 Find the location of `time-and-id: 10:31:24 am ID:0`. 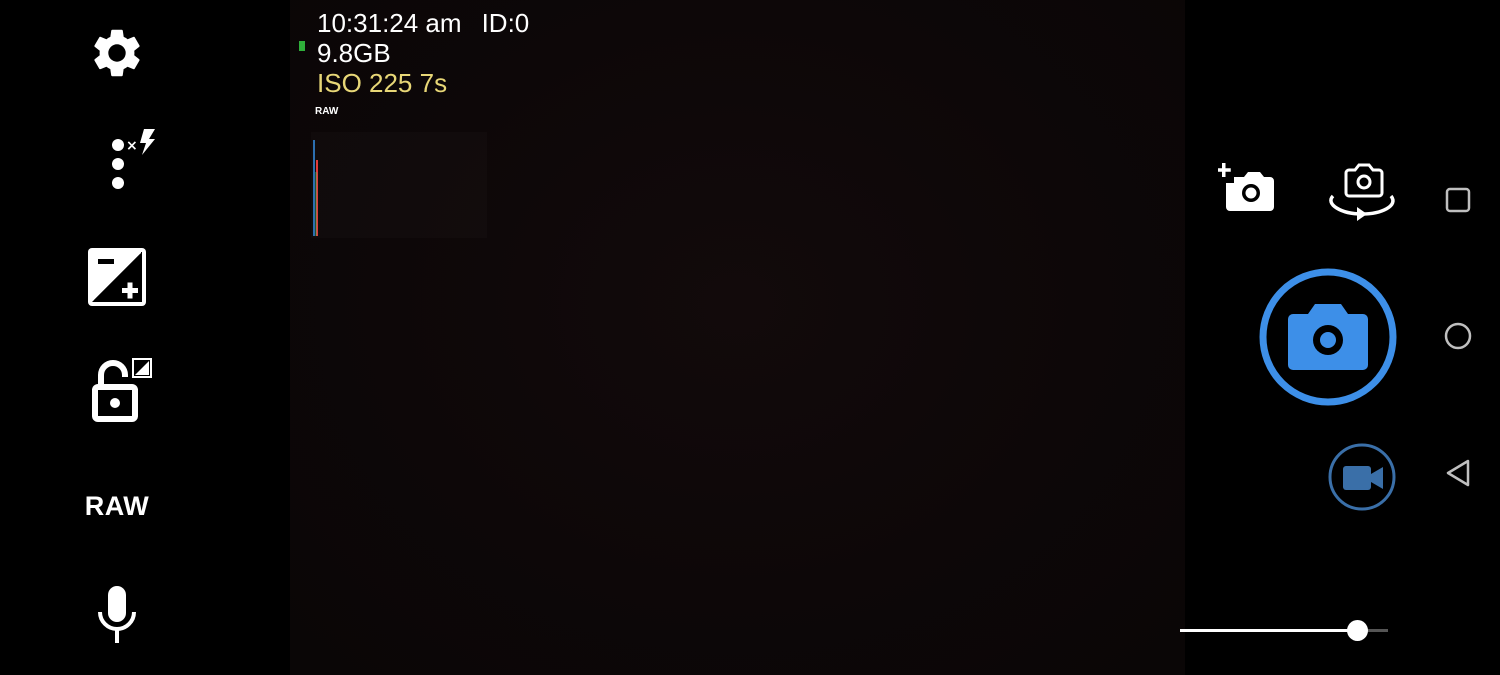

time-and-id: 10:31:24 am ID:0 is located at coordinates (423, 23).